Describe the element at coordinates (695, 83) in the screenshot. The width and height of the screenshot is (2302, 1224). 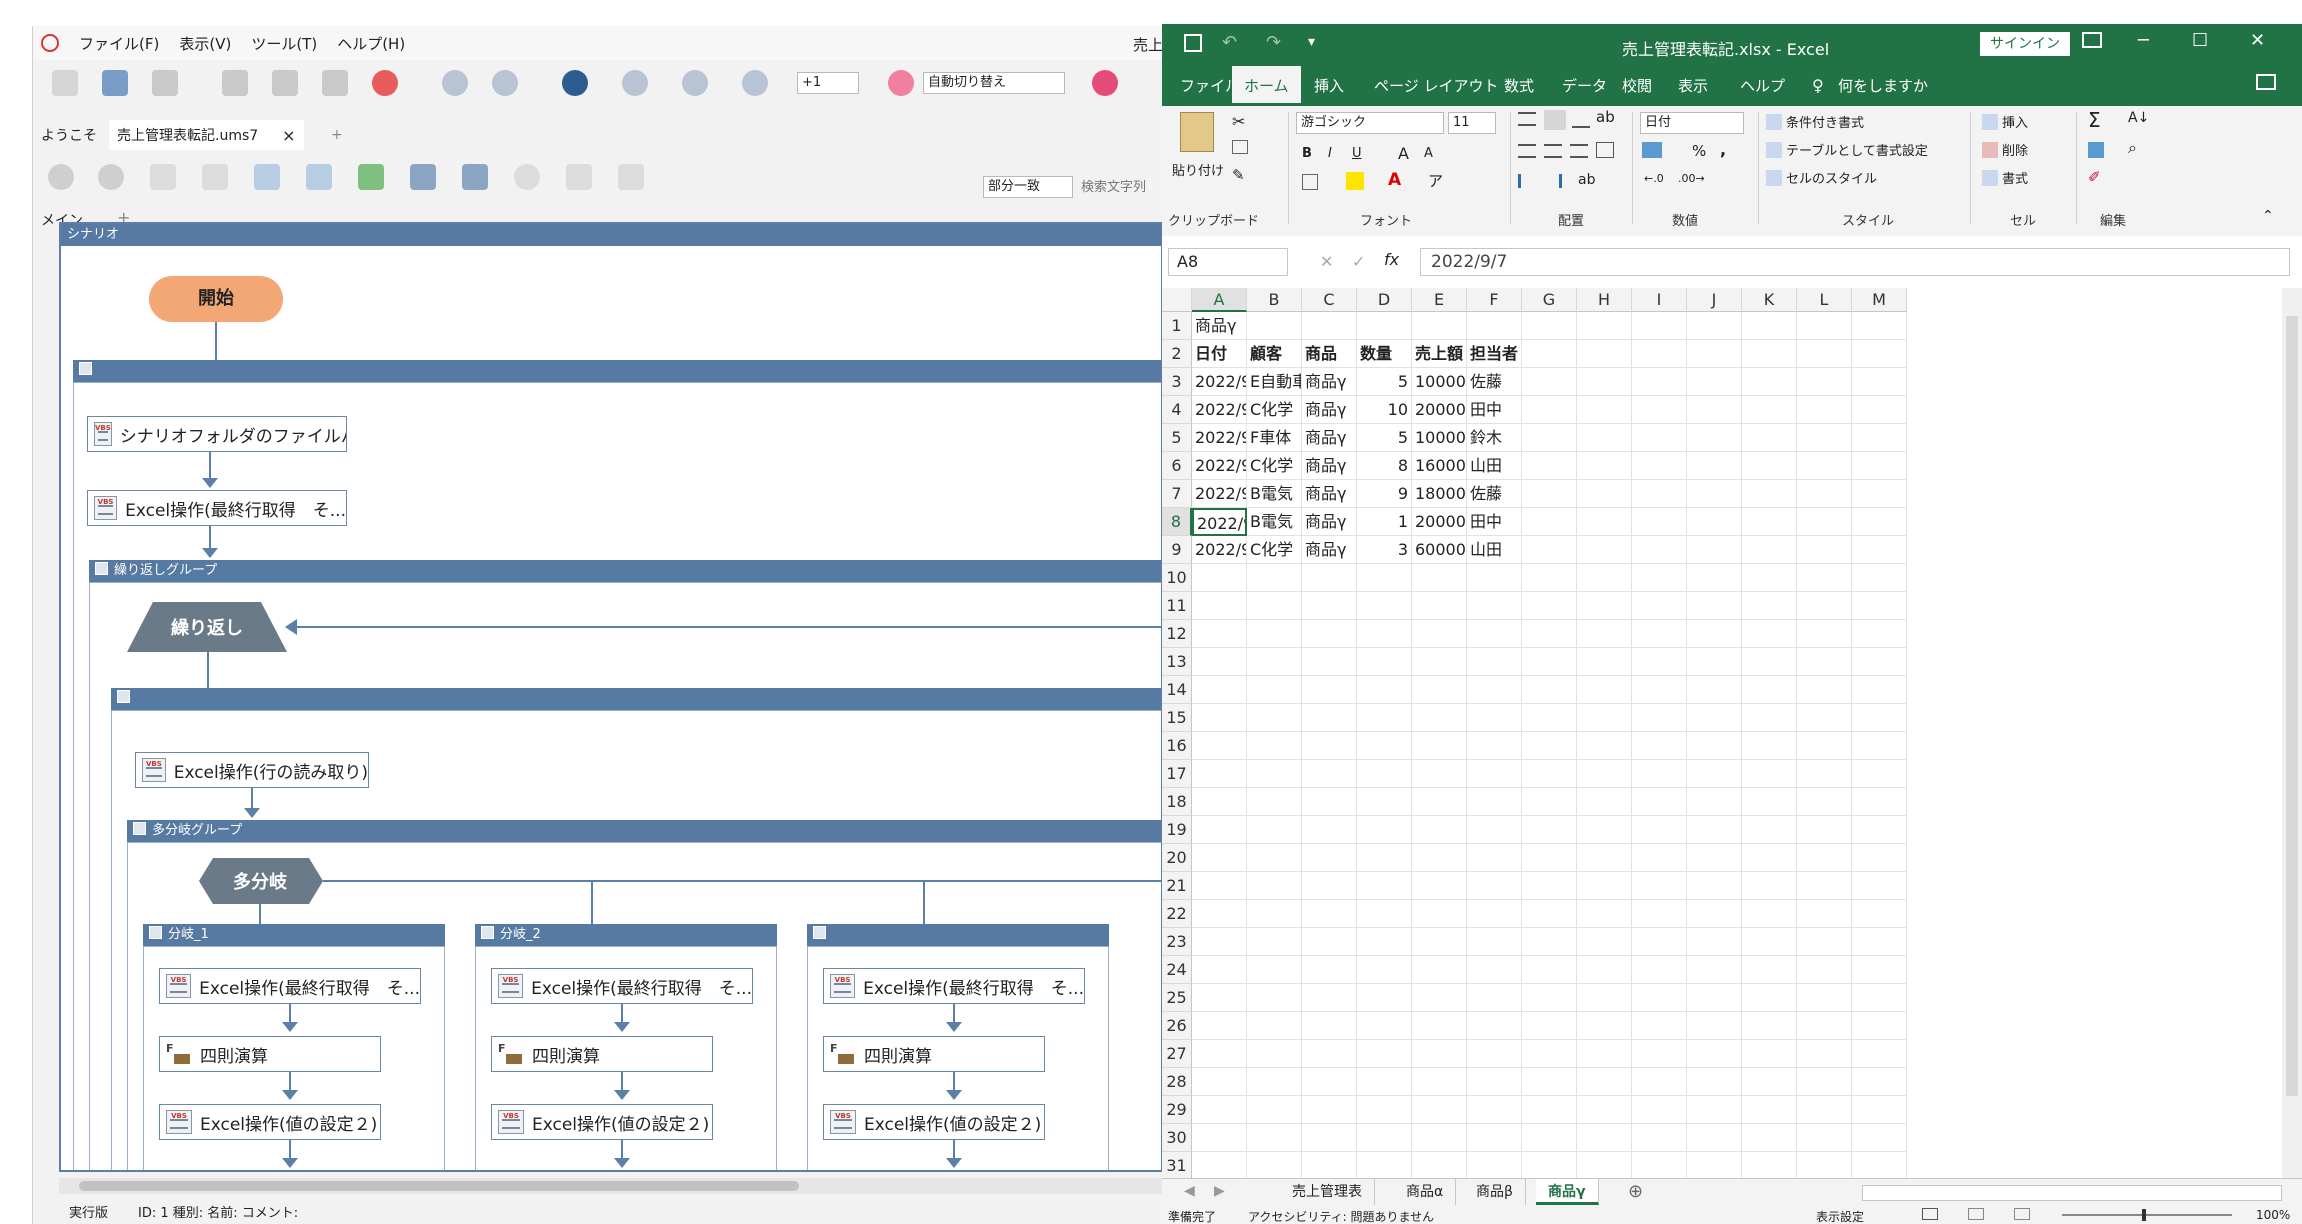
I see `pause-button` at that location.